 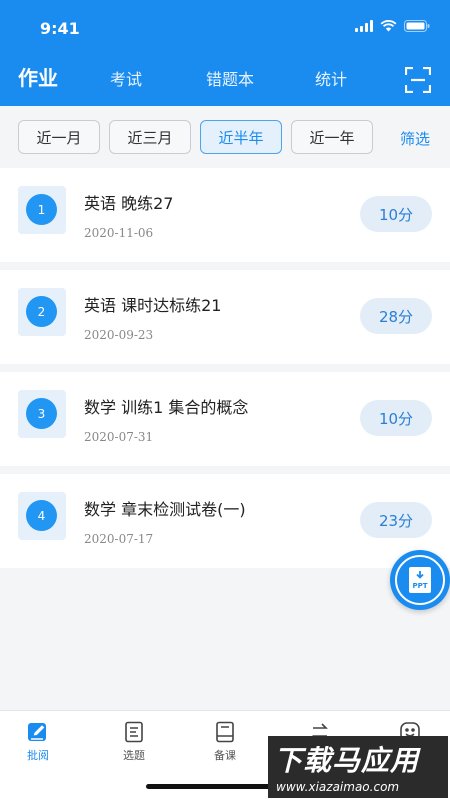 I want to click on list-item: 3 数学 训练1 集合的概念 2020-07-31 10分, so click(x=225, y=419).